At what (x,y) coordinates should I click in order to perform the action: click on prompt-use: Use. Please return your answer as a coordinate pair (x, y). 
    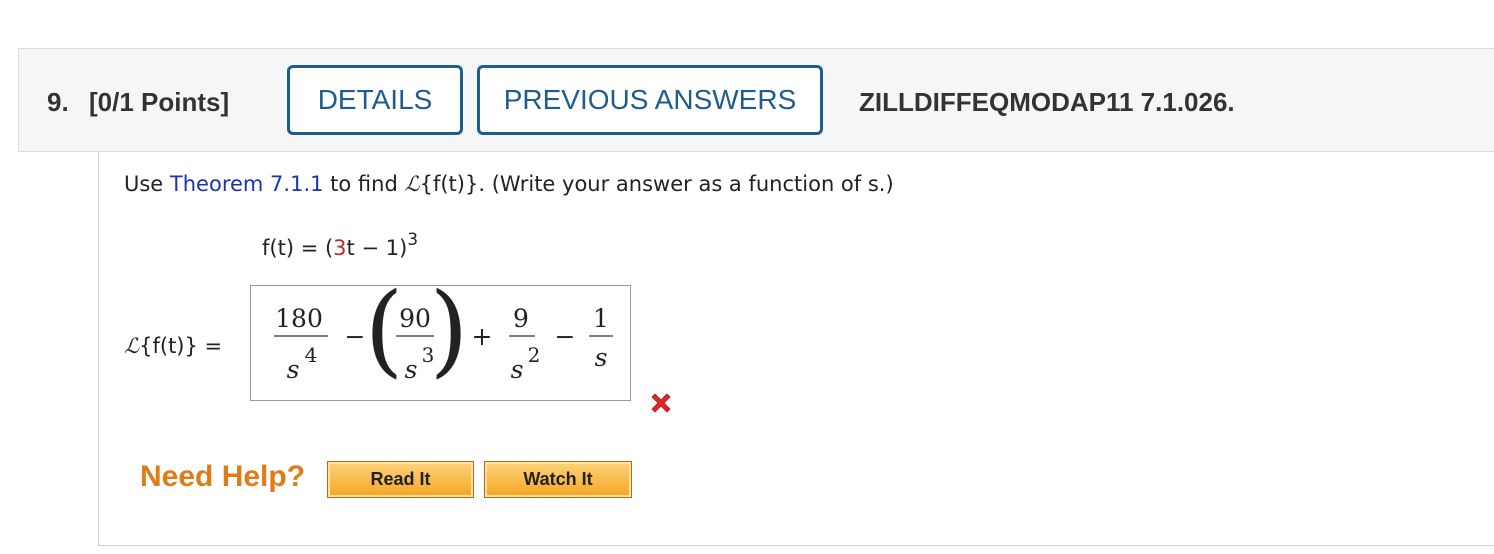
    Looking at the image, I should click on (144, 184).